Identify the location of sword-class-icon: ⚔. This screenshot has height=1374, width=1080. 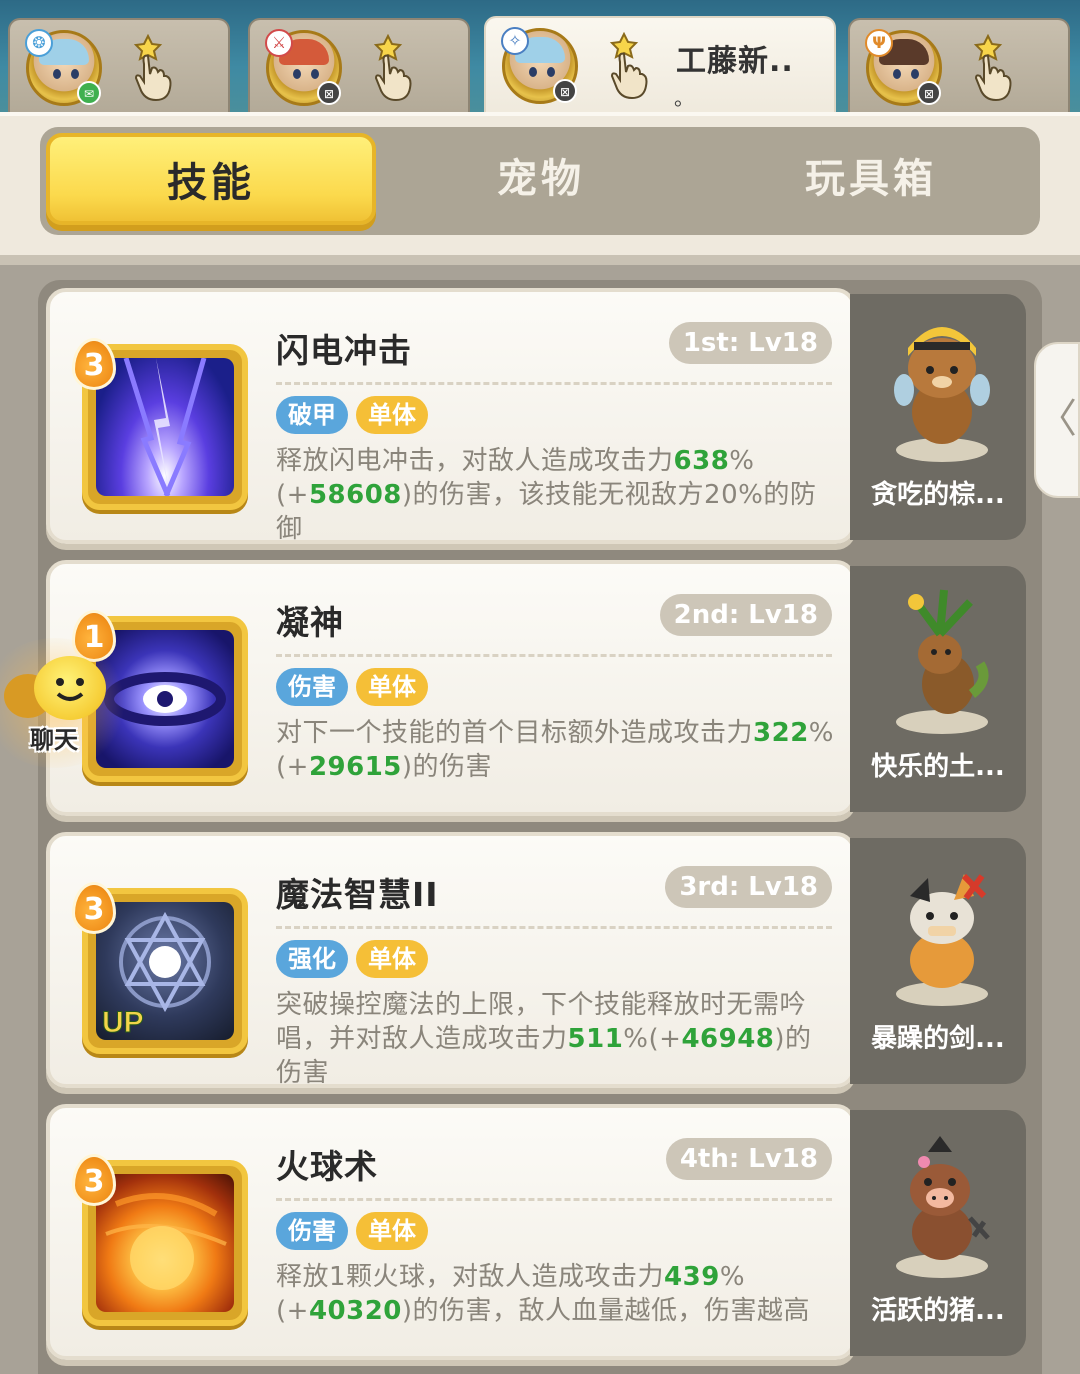
(279, 43).